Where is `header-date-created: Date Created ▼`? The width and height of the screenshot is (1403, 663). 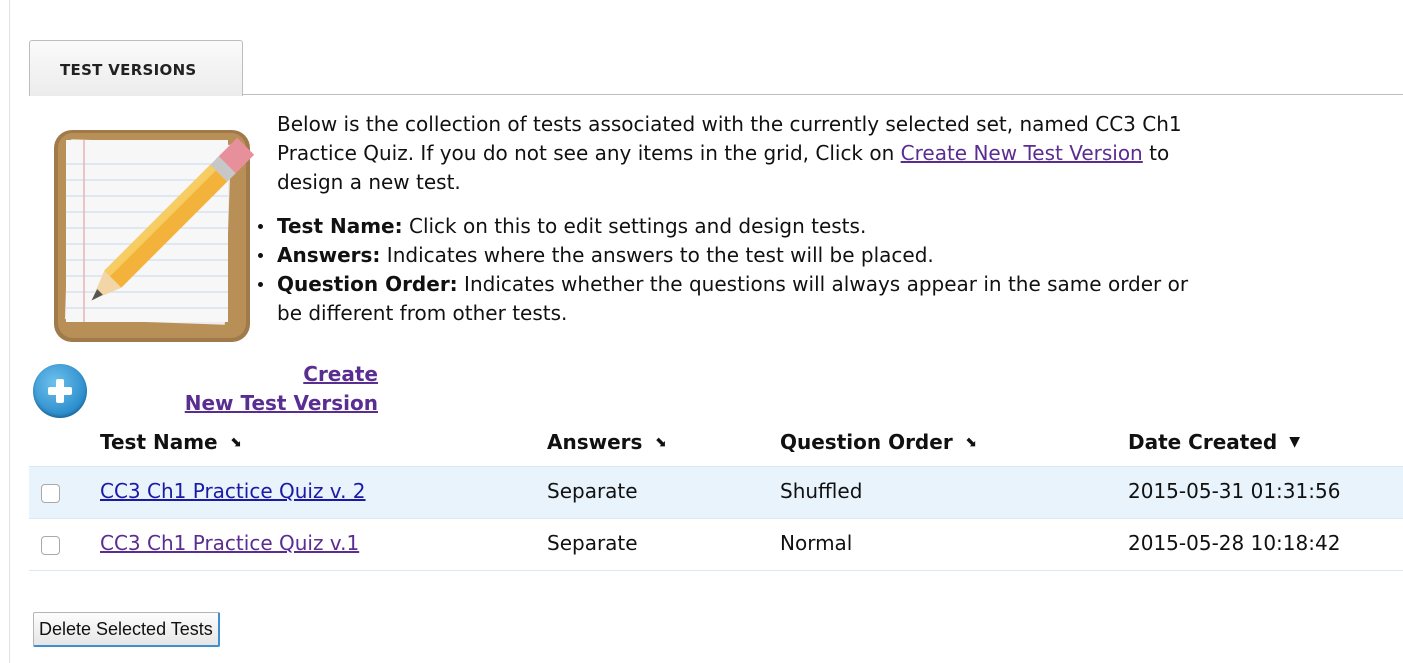 header-date-created: Date Created ▼ is located at coordinates (1214, 442).